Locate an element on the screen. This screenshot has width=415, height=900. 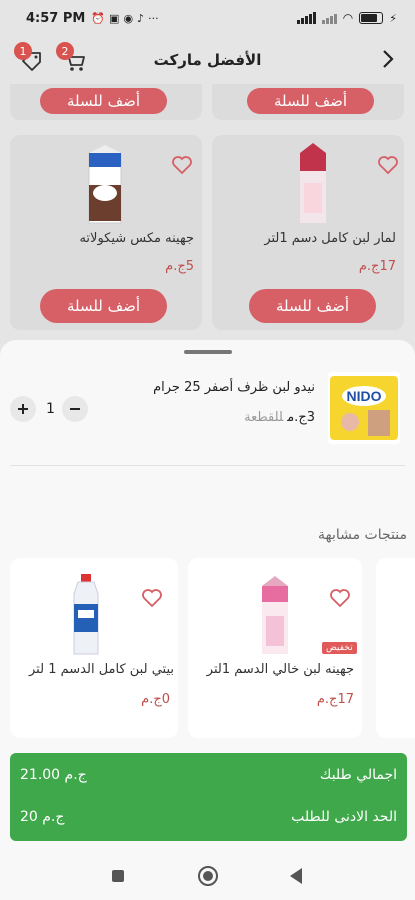
page-title: الأفضل ماركت is located at coordinates (207, 60).